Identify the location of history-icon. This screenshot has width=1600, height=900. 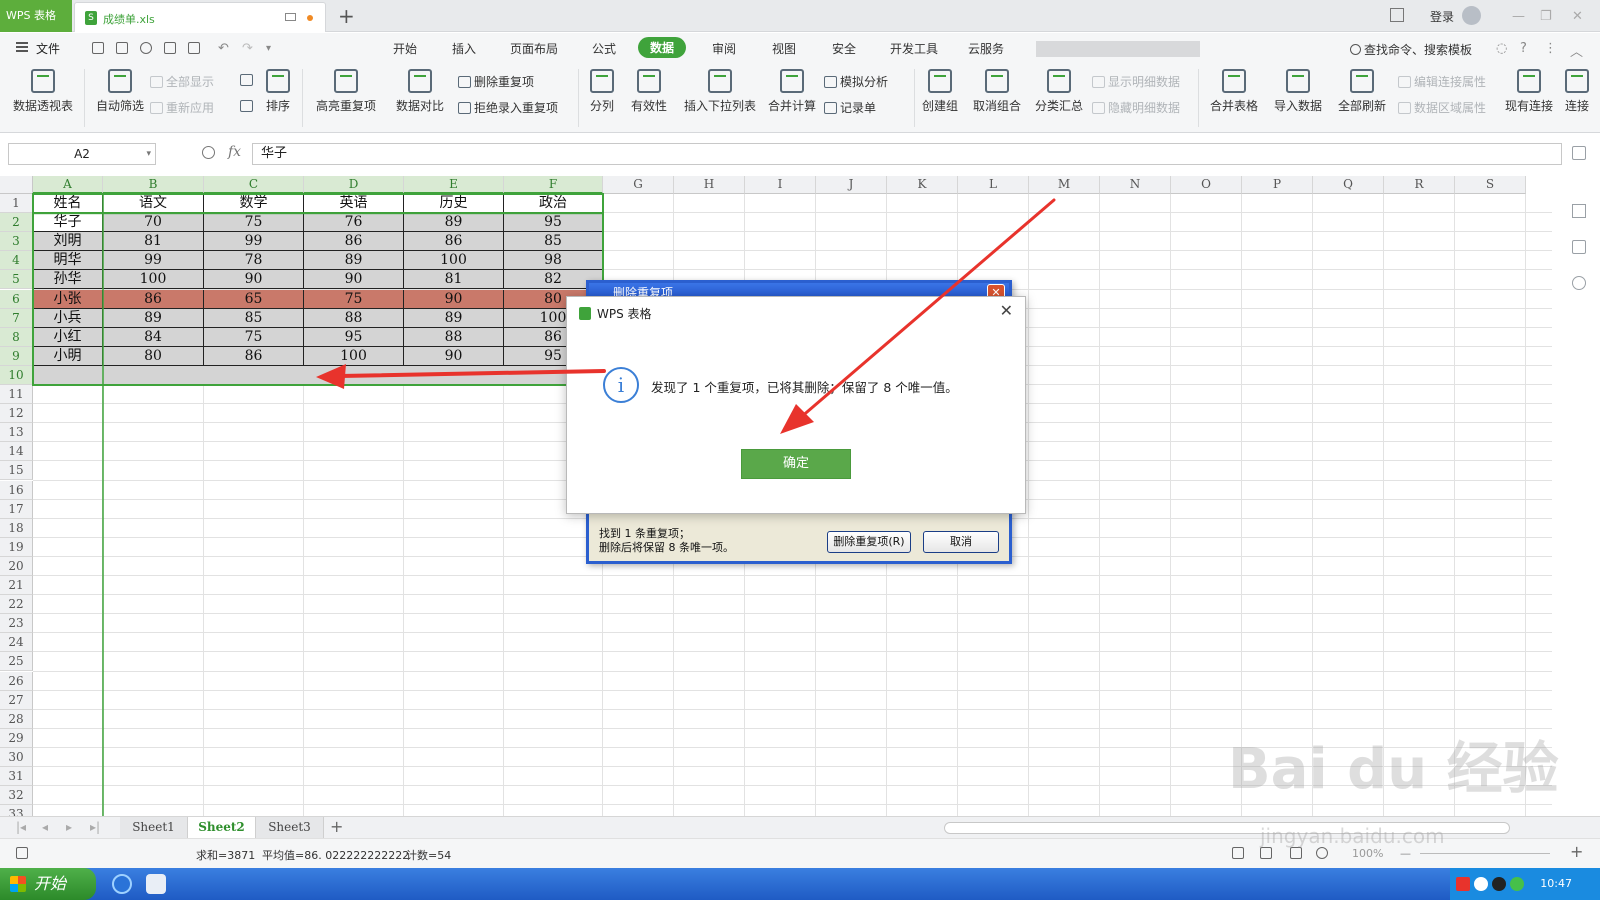
(1579, 283).